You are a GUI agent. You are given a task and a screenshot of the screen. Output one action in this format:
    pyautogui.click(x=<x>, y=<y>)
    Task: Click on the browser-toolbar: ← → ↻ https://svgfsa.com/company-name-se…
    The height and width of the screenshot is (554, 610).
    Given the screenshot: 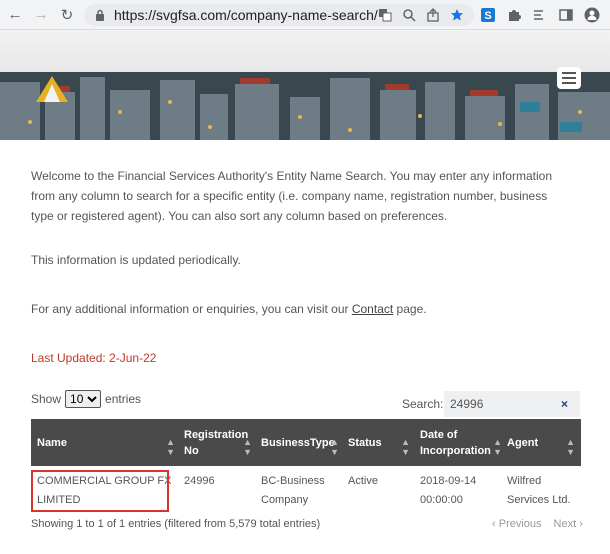 What is the action you would take?
    pyautogui.click(x=305, y=15)
    